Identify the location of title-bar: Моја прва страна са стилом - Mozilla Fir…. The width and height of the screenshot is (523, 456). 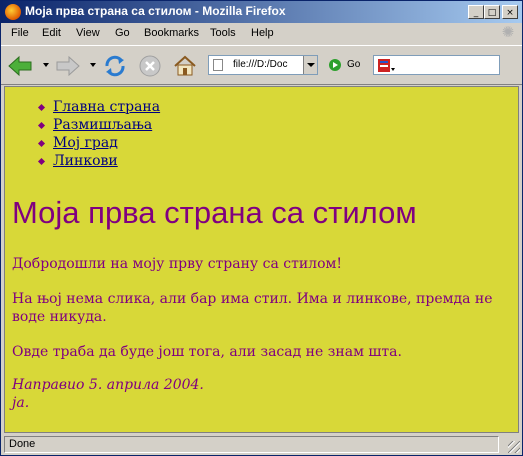
(261, 12).